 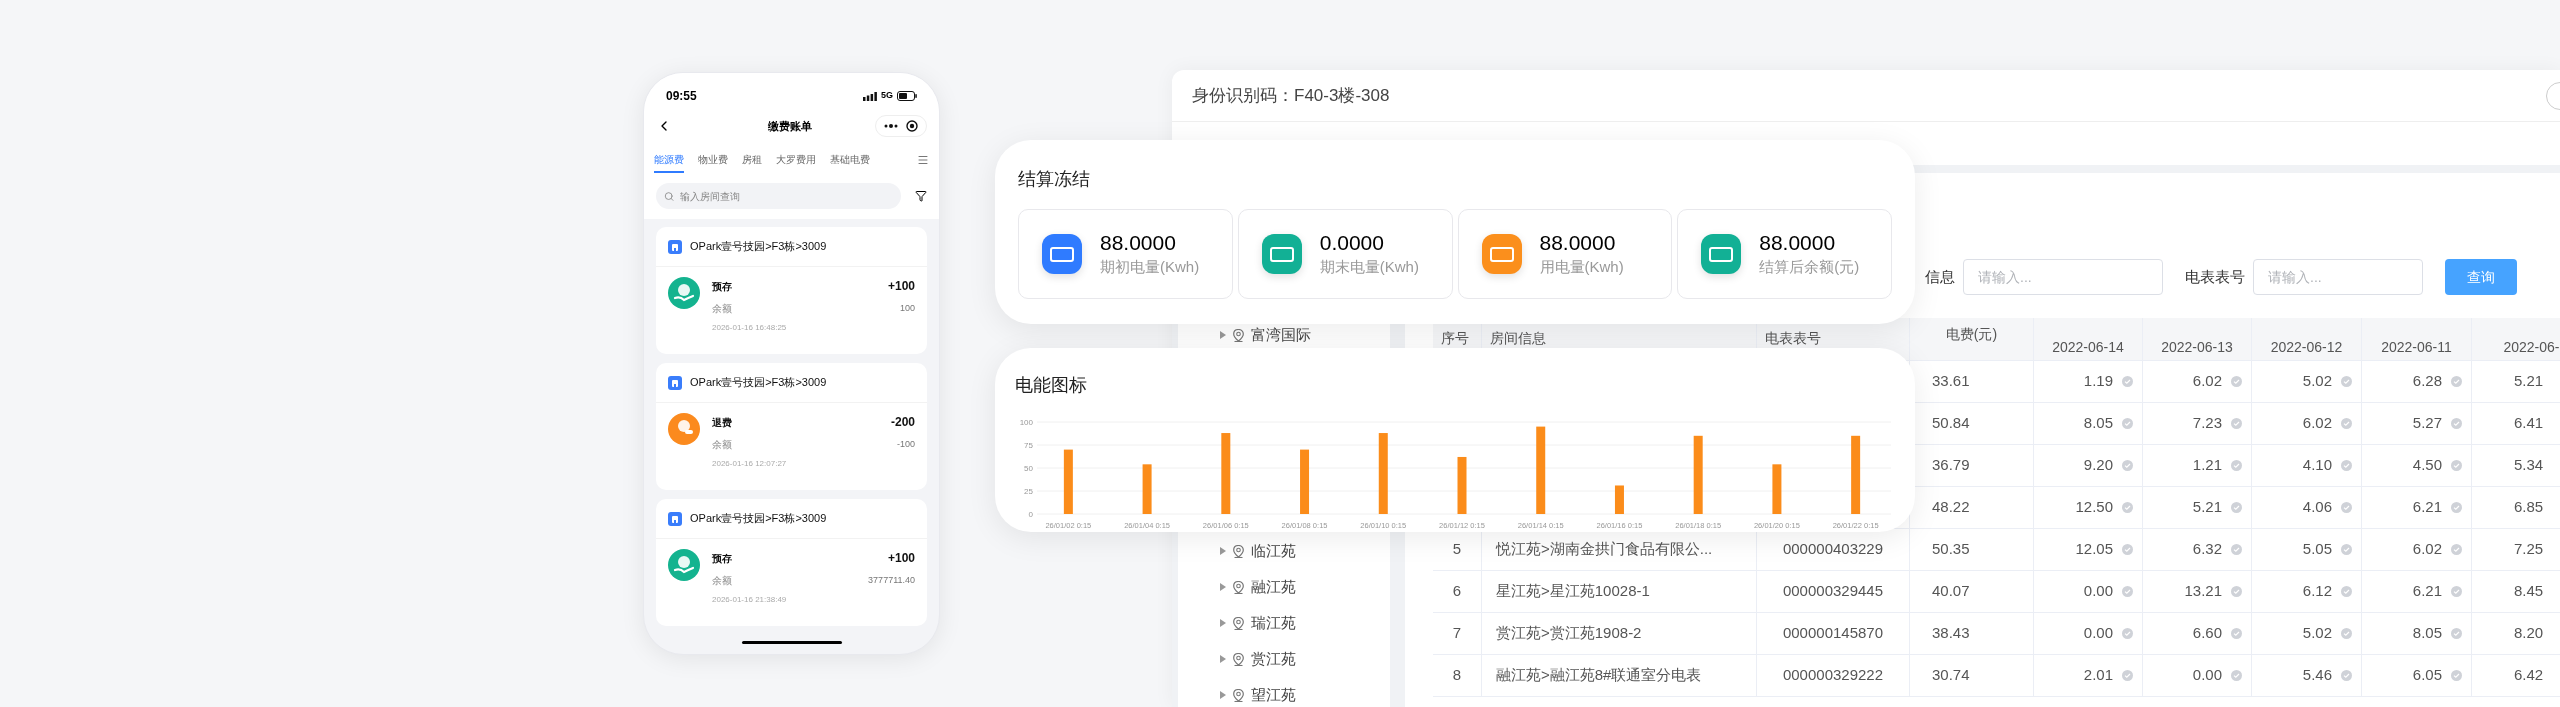 What do you see at coordinates (2197, 339) in the screenshot?
I see `column-header: 2022-06-13` at bounding box center [2197, 339].